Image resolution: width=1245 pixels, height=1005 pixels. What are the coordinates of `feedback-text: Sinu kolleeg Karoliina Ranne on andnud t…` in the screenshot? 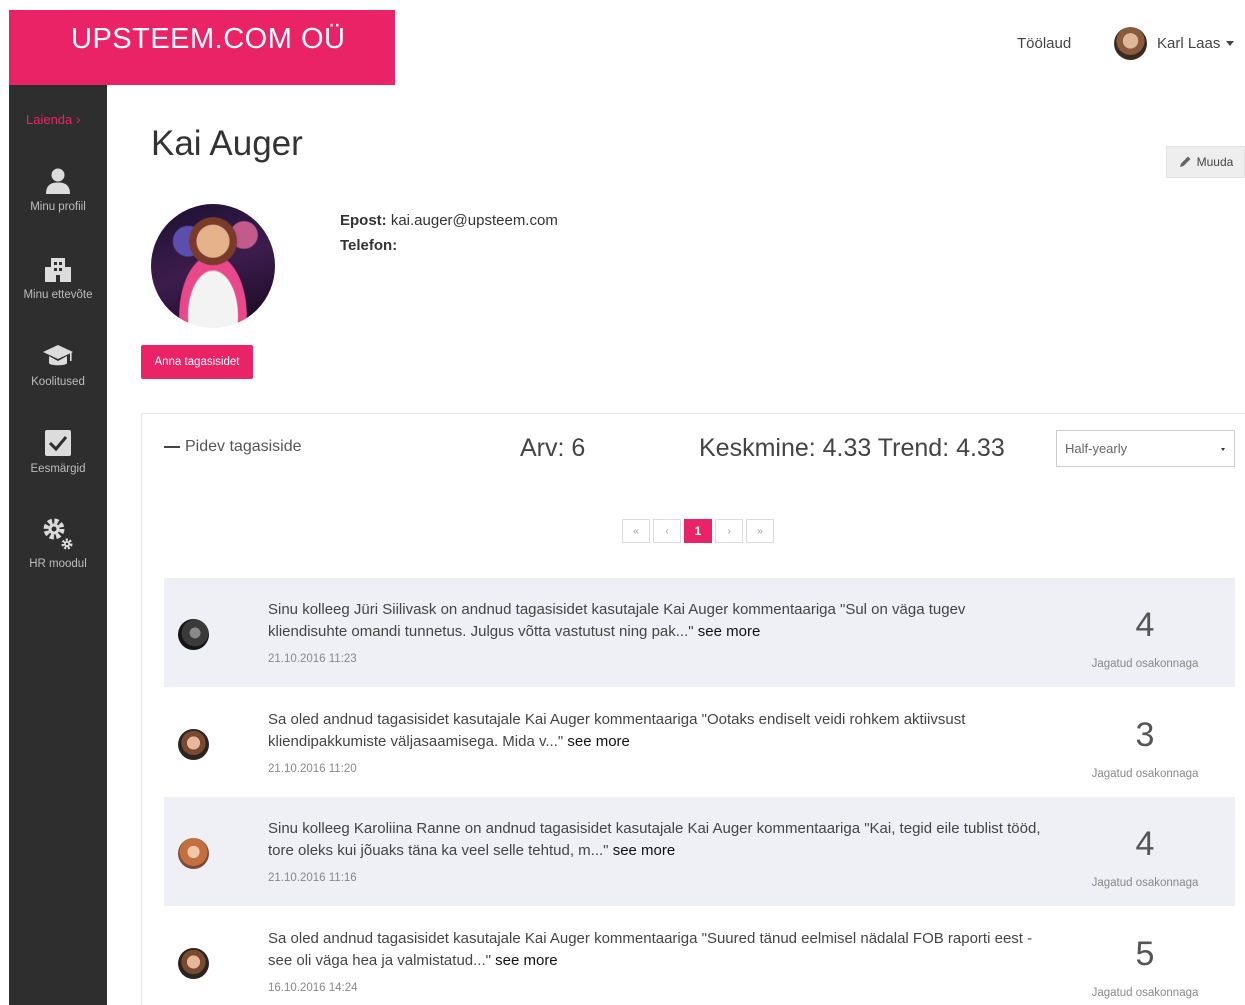 It's located at (658, 840).